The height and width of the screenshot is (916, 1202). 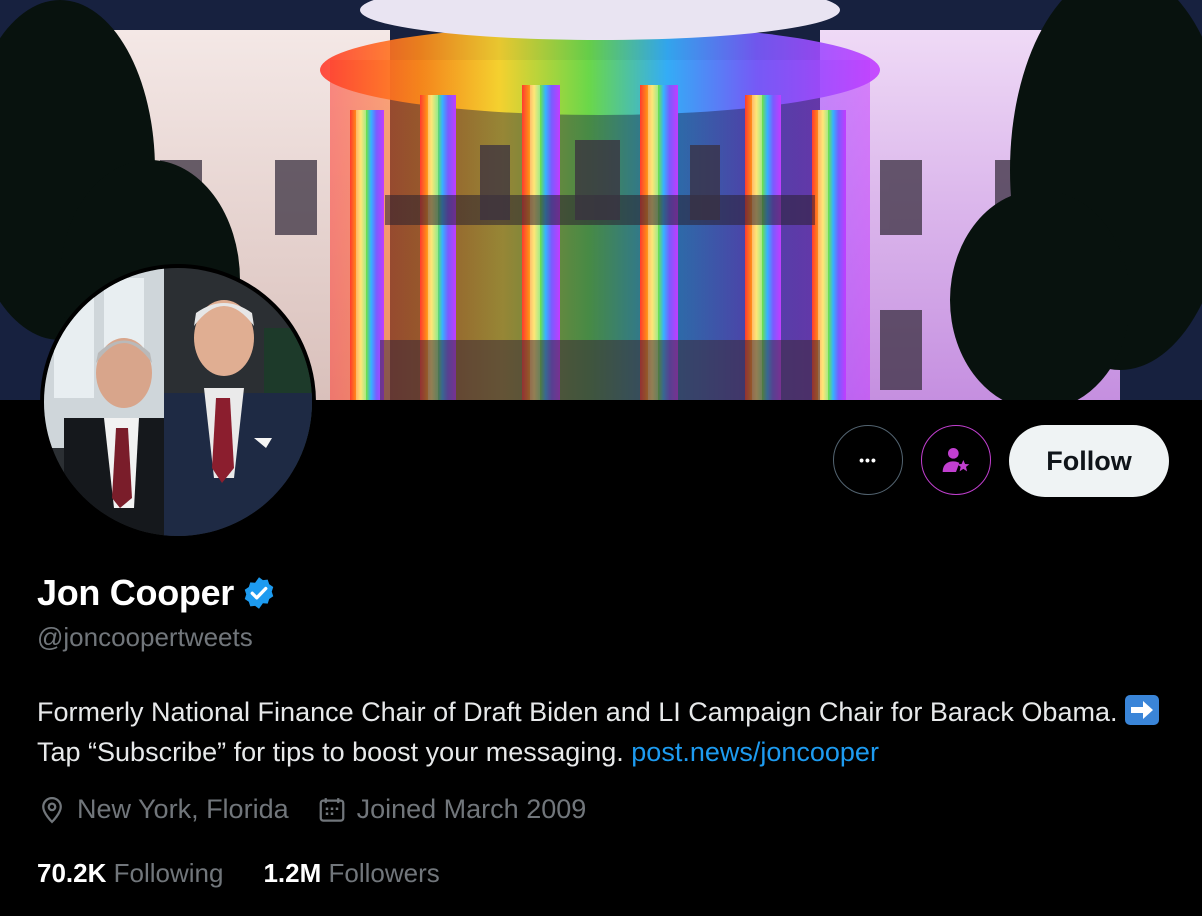 I want to click on profile-avatar, so click(x=178, y=402).